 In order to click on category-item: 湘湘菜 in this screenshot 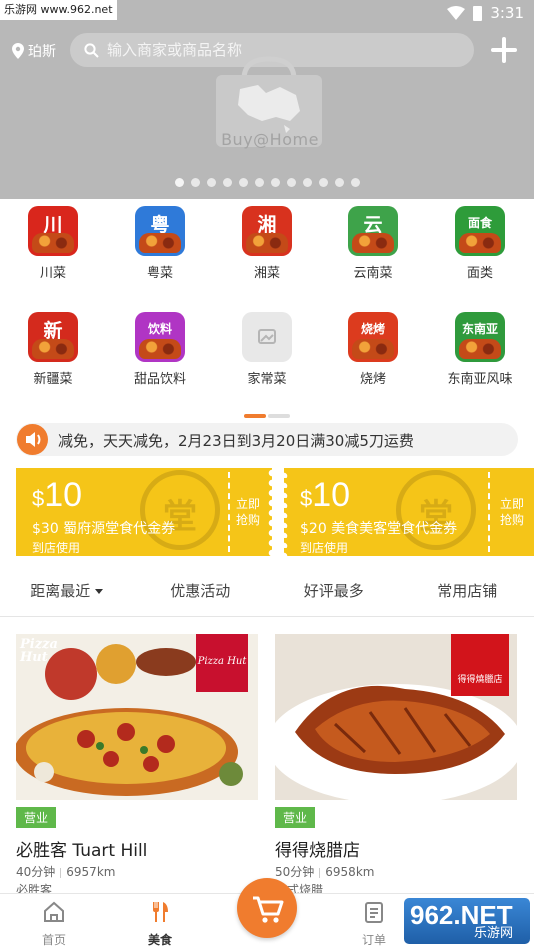, I will do `click(267, 243)`.